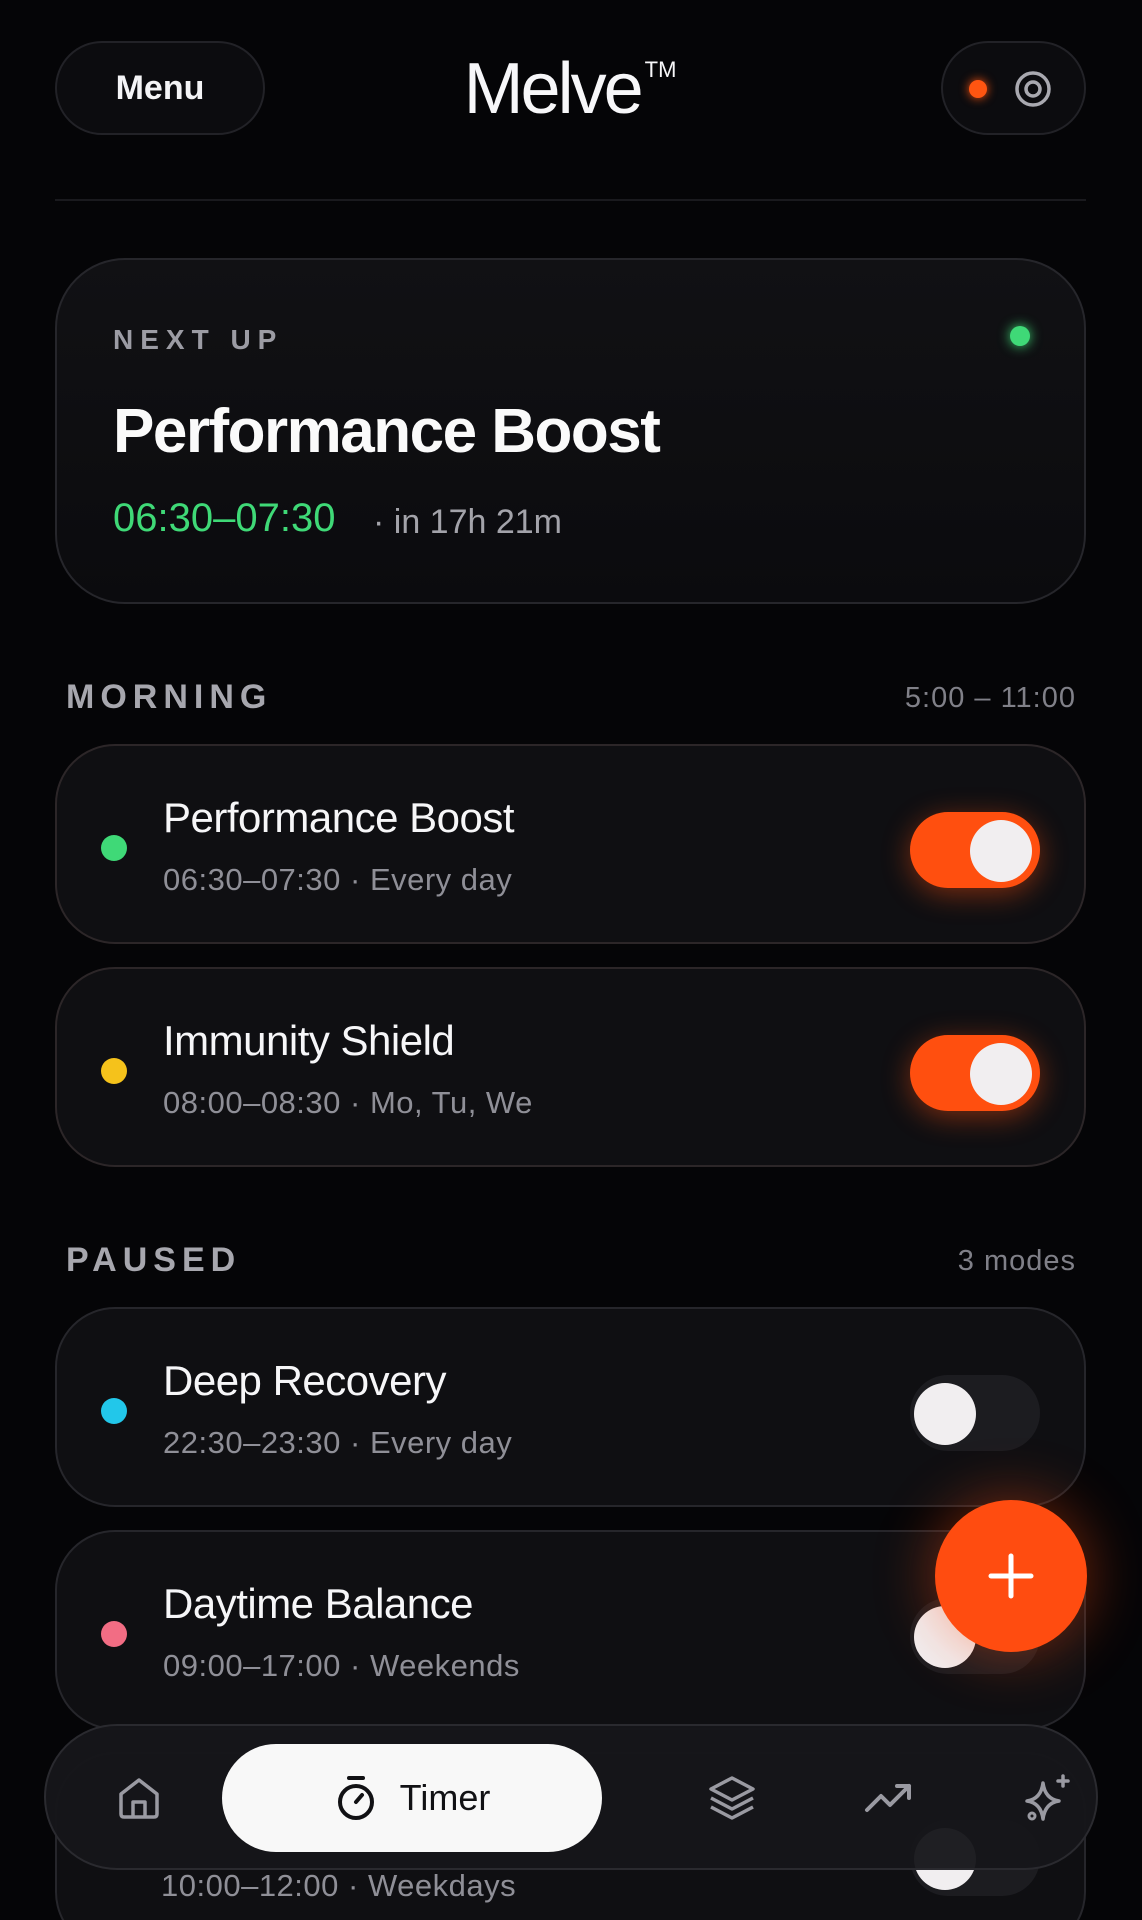 This screenshot has height=1920, width=1142. I want to click on mode-schedule: 08:00–08:30 · Mo, Tu, We, so click(348, 1102).